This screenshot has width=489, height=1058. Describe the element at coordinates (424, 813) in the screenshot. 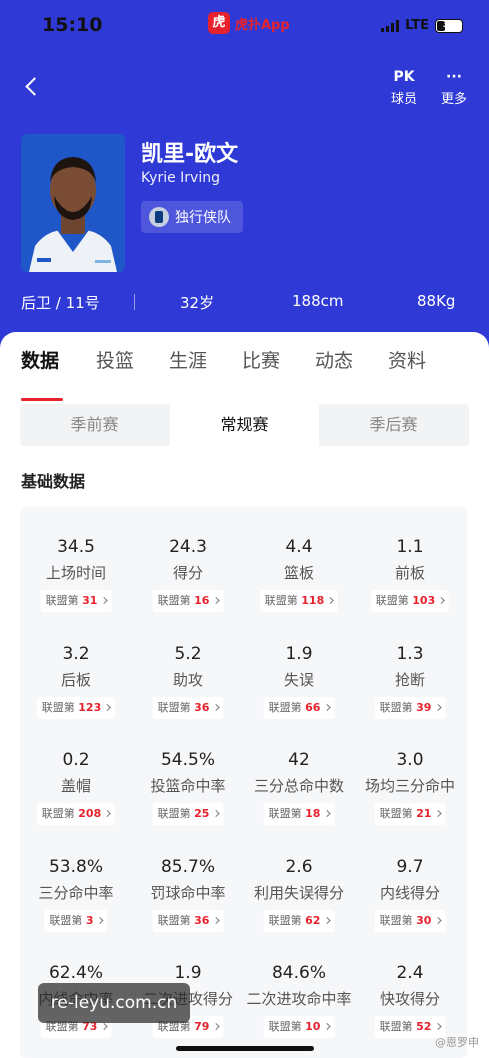

I see `rank-number: 21` at that location.